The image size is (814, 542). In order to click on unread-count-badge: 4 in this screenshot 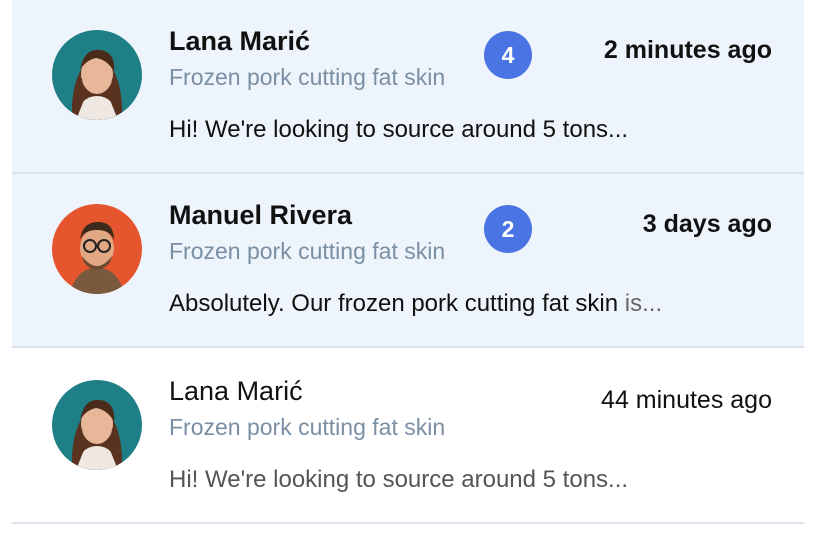, I will do `click(508, 55)`.